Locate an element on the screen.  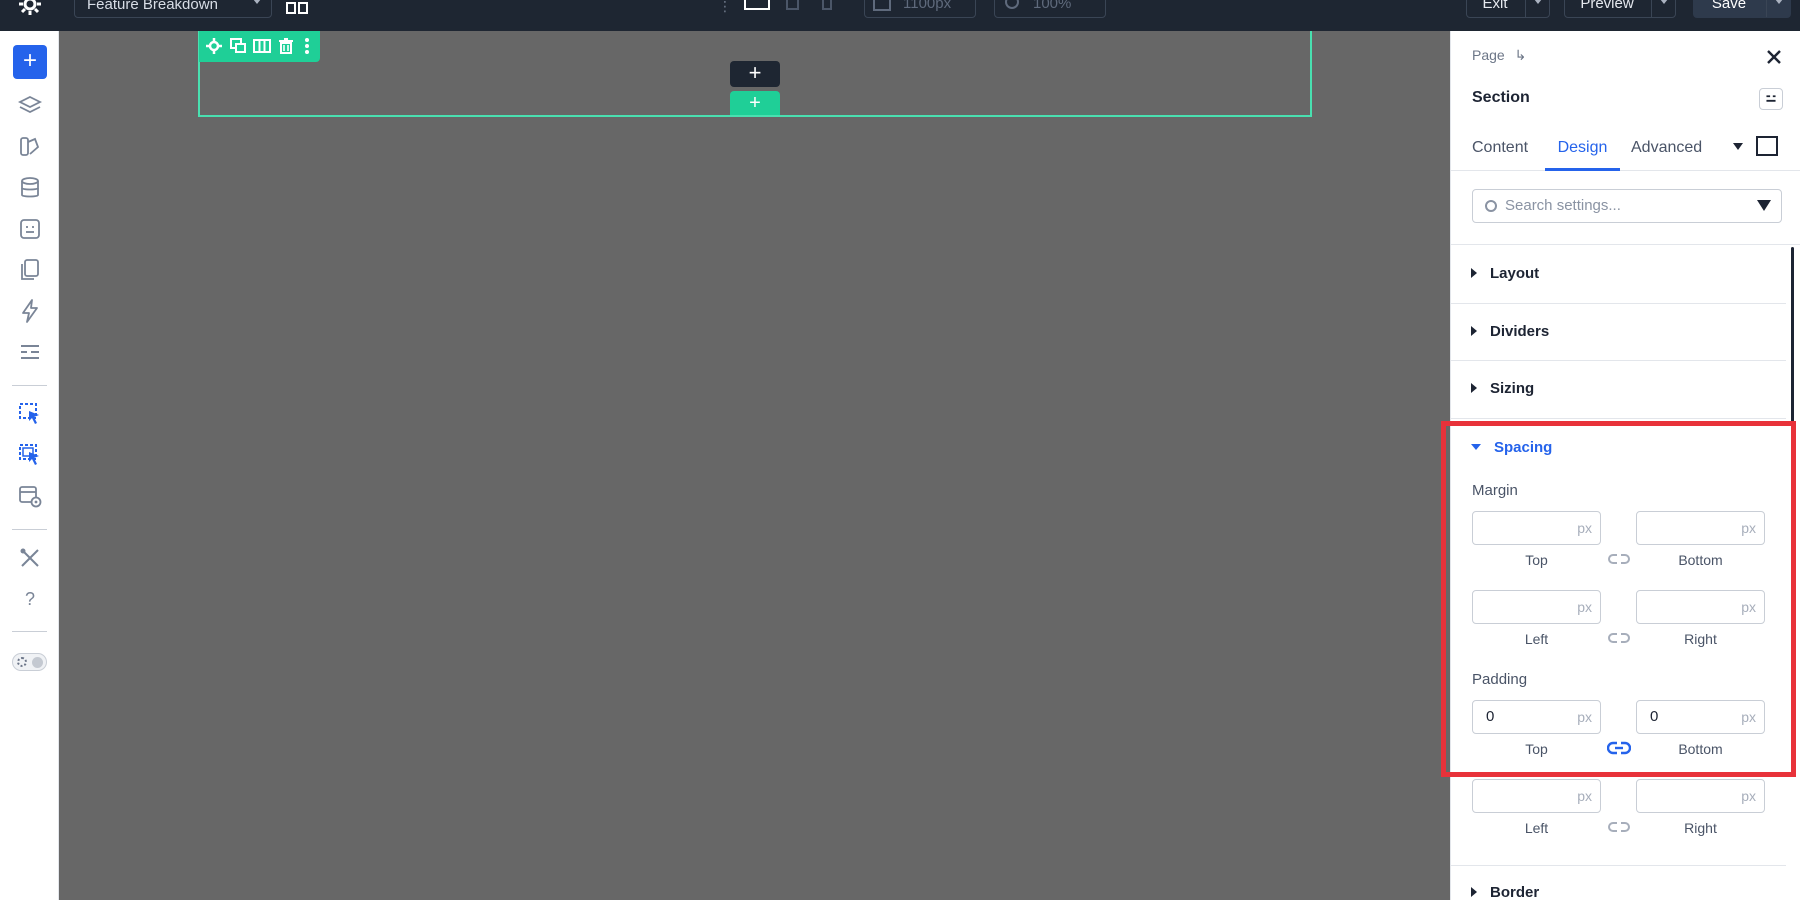
layers-icon is located at coordinates (30, 106).